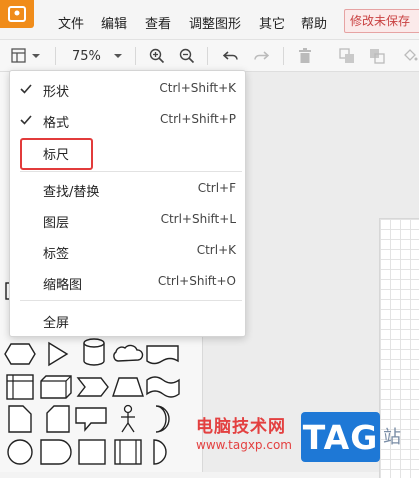 The image size is (419, 478). I want to click on paint-bucket-icon, so click(410, 55).